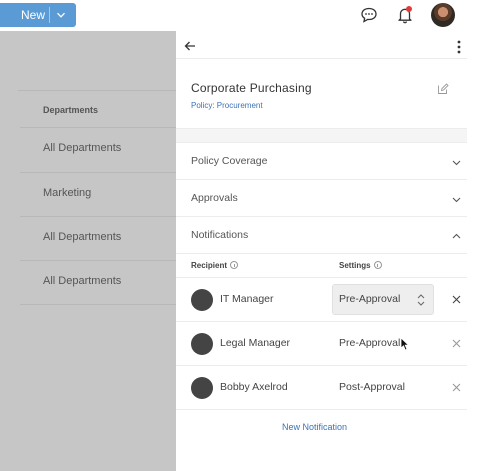  I want to click on recipient-name: Legal Manager, so click(255, 343).